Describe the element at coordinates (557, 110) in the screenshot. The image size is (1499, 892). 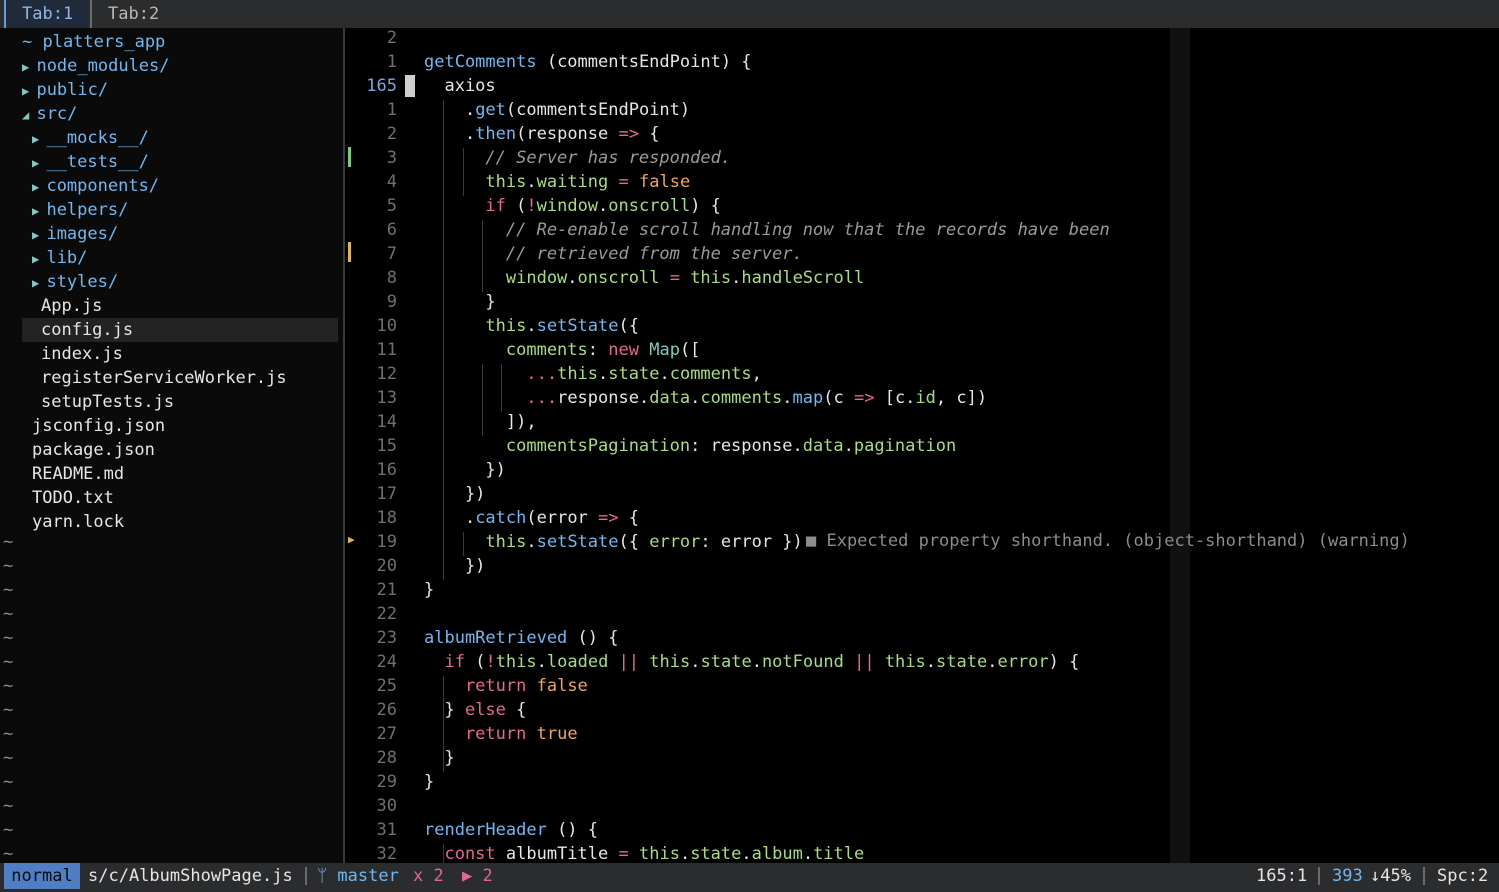
I see `code-line: .get(commentsEndPoint)` at that location.